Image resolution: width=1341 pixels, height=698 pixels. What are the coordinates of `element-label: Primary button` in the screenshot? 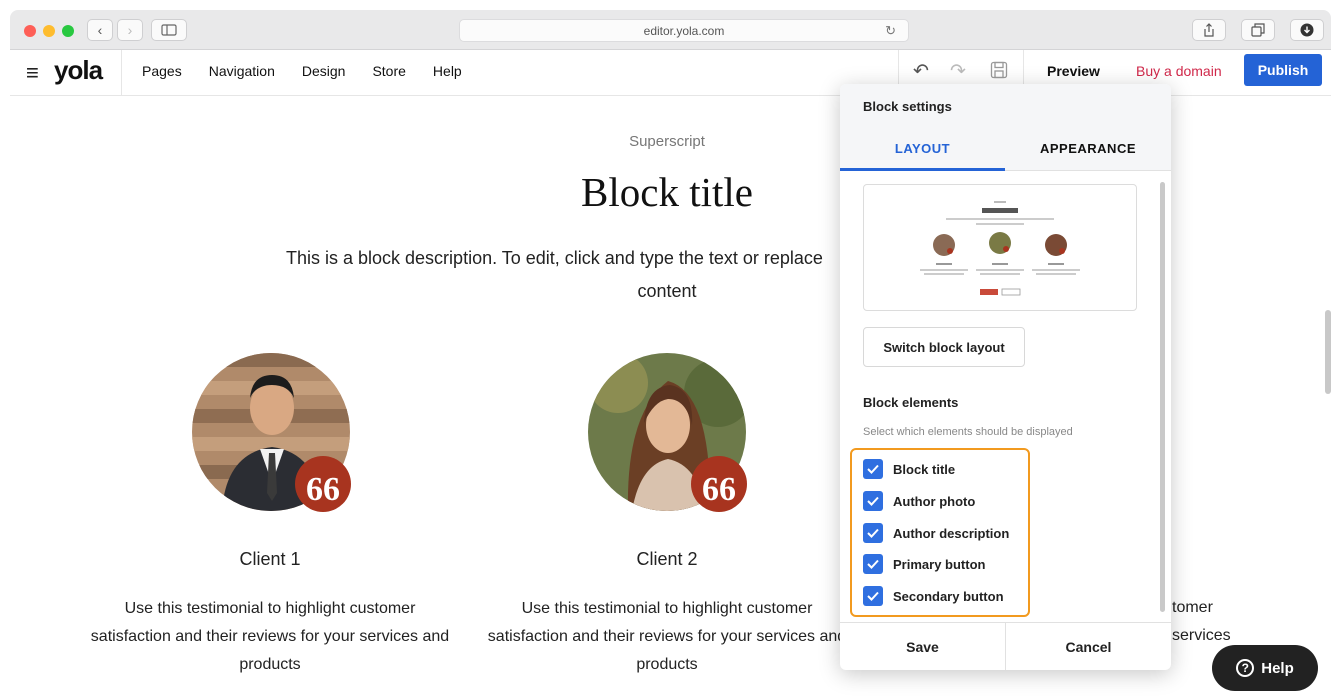 It's located at (939, 564).